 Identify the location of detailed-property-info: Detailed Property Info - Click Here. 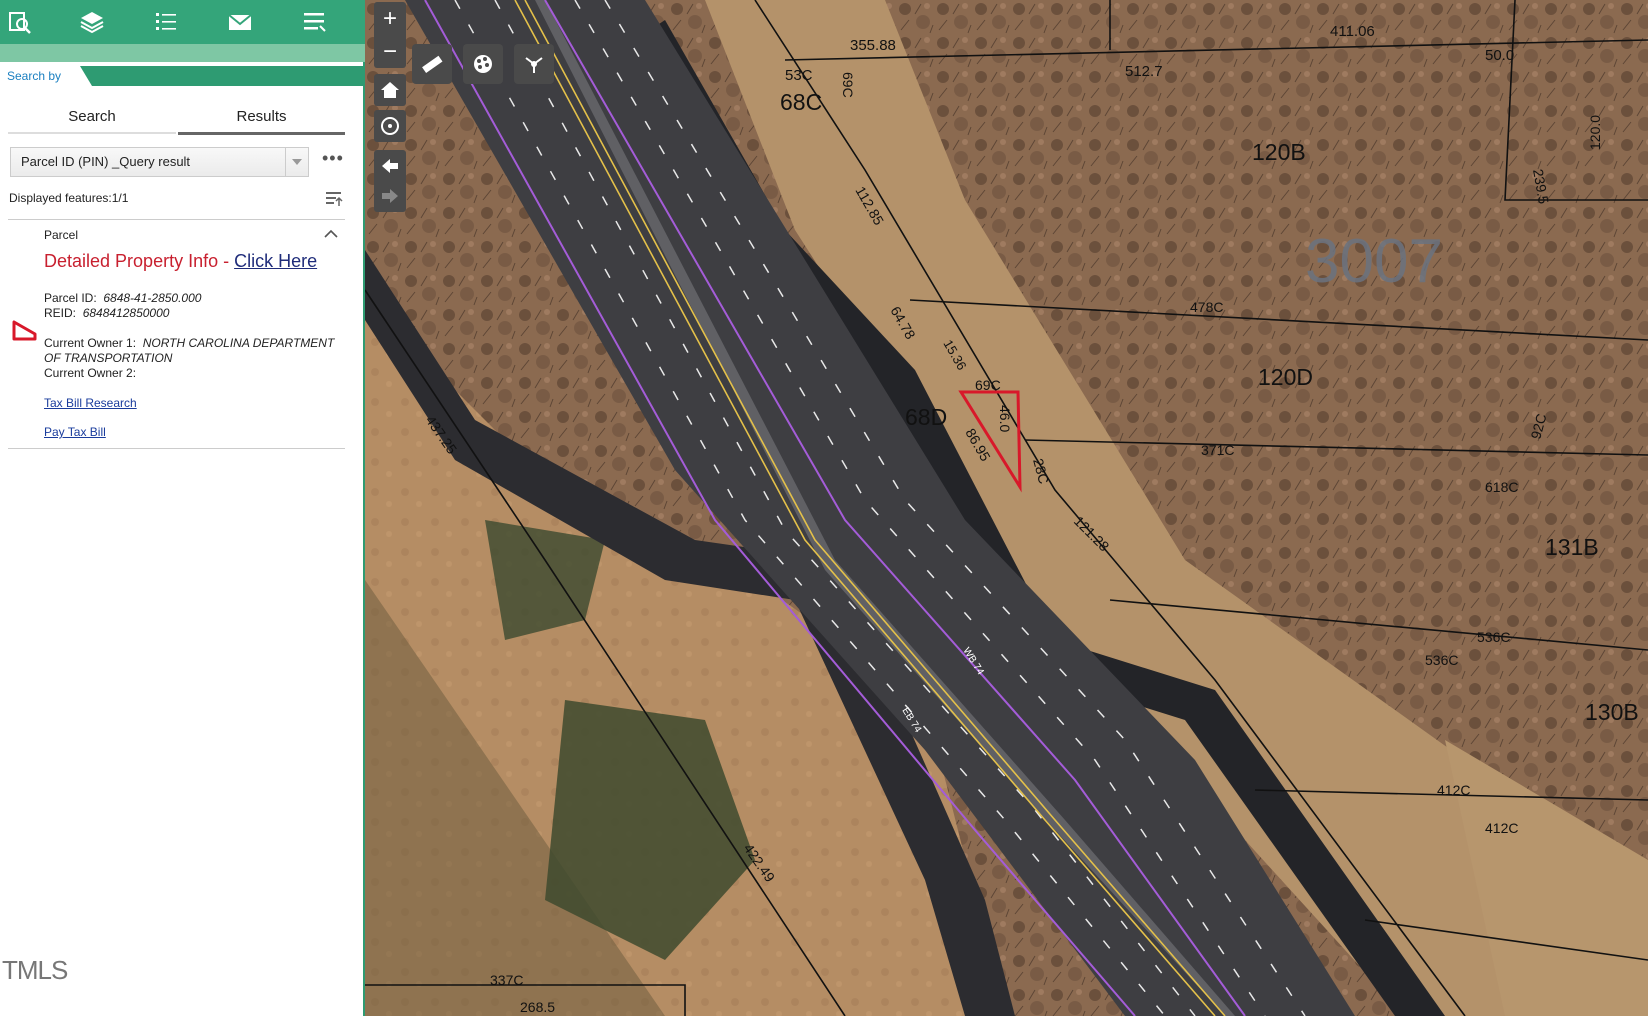
(180, 261).